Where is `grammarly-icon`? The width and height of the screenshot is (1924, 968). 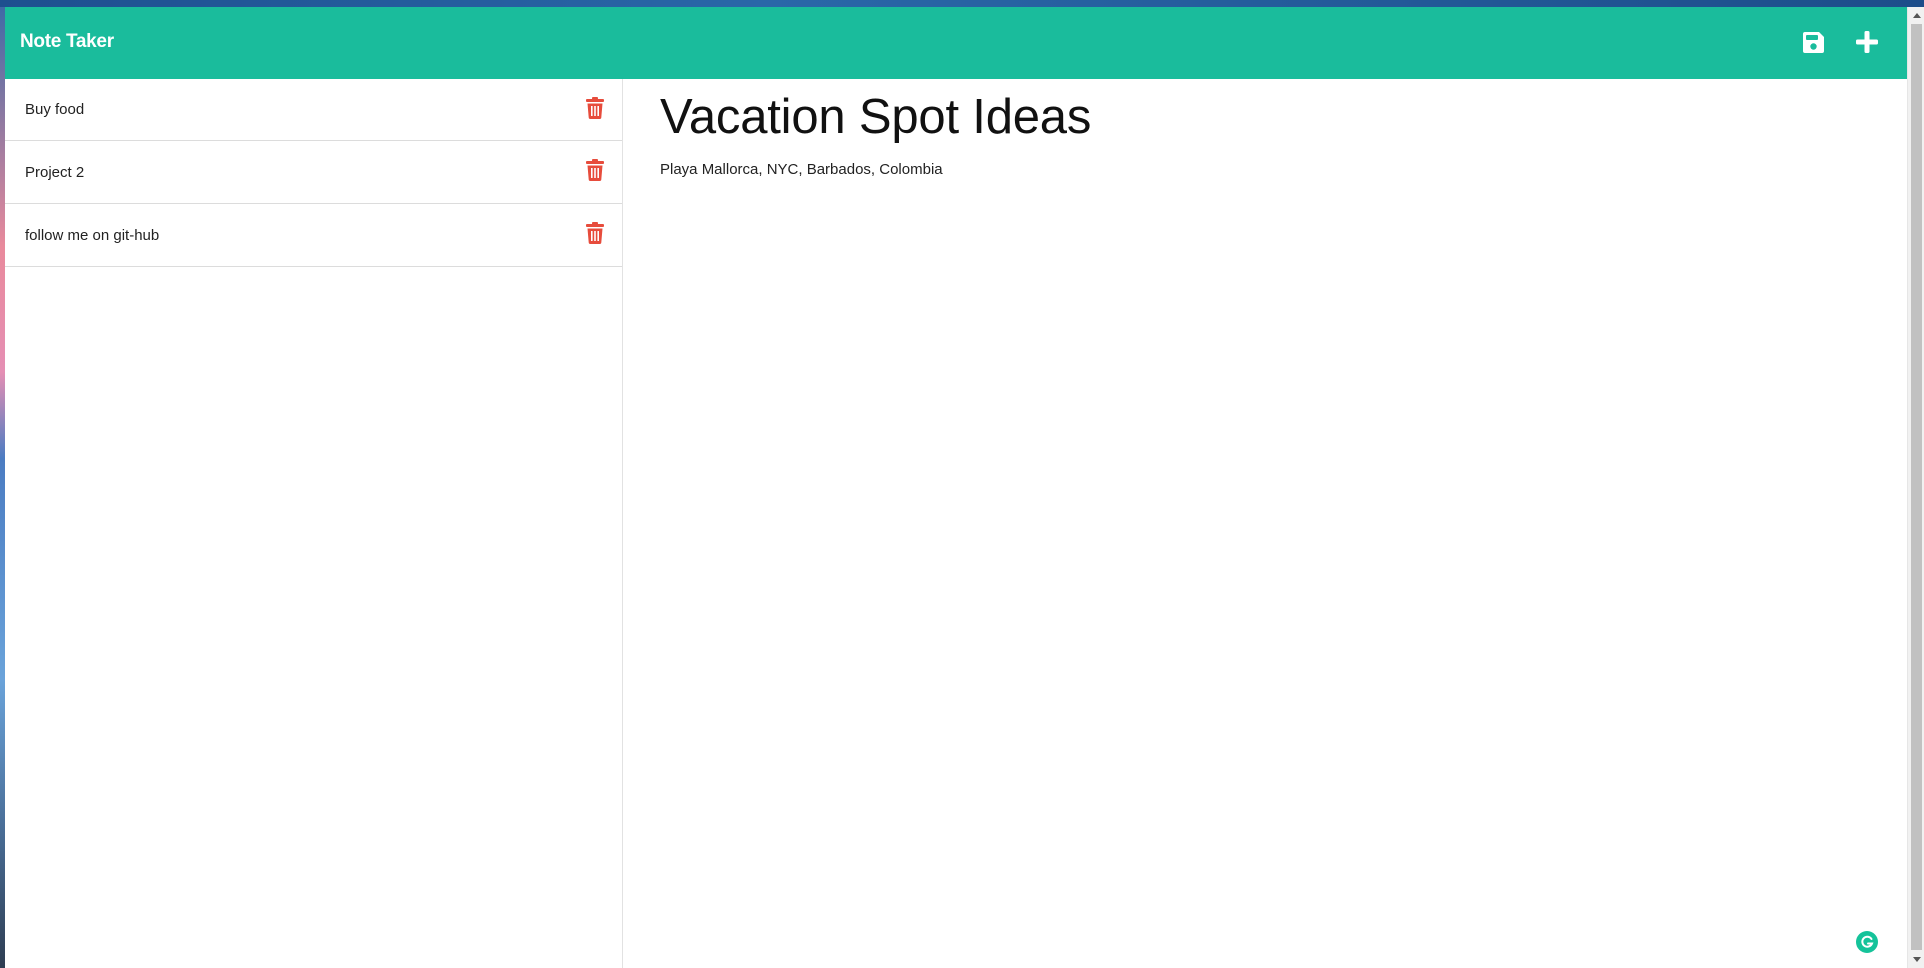
grammarly-icon is located at coordinates (1867, 941).